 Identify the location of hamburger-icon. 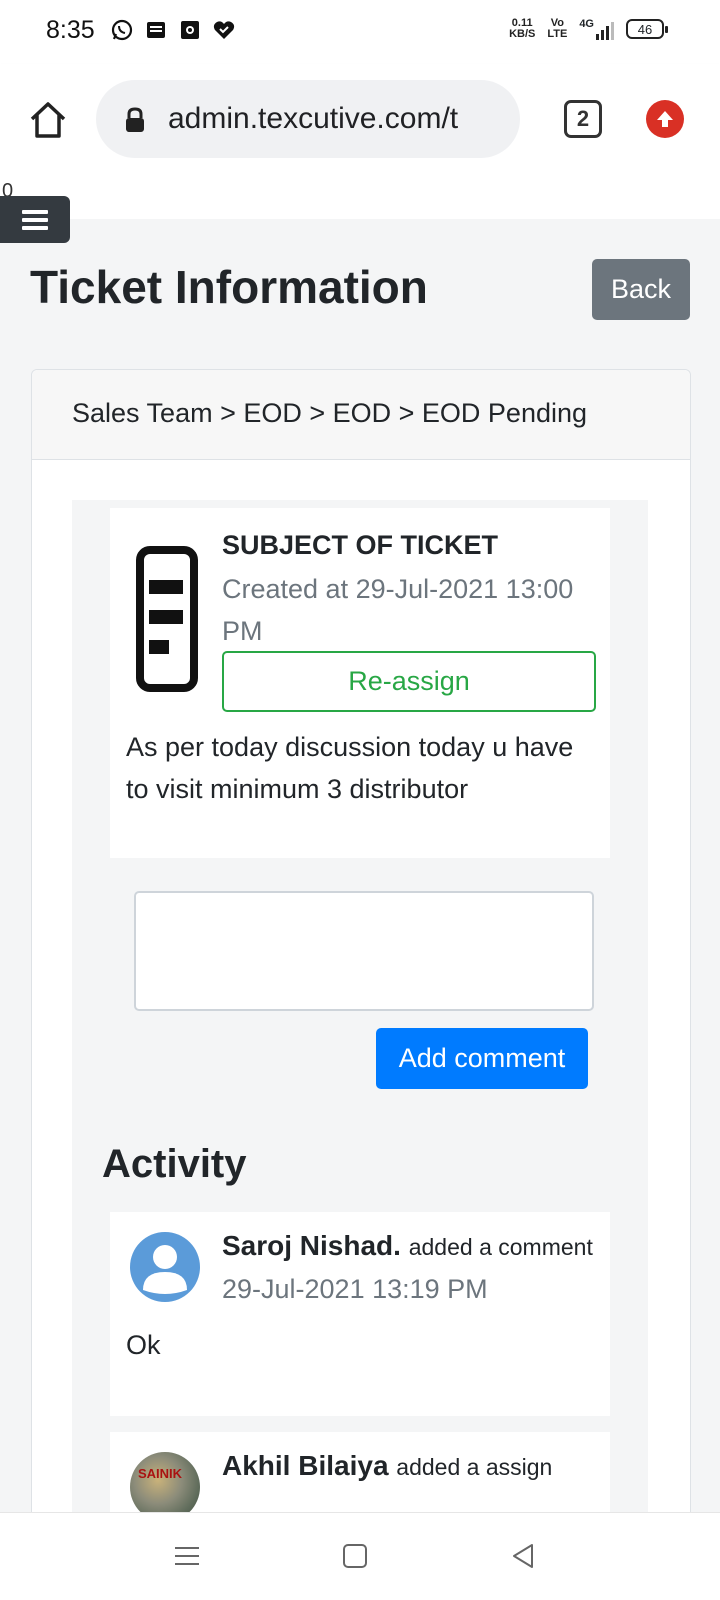
(35, 219).